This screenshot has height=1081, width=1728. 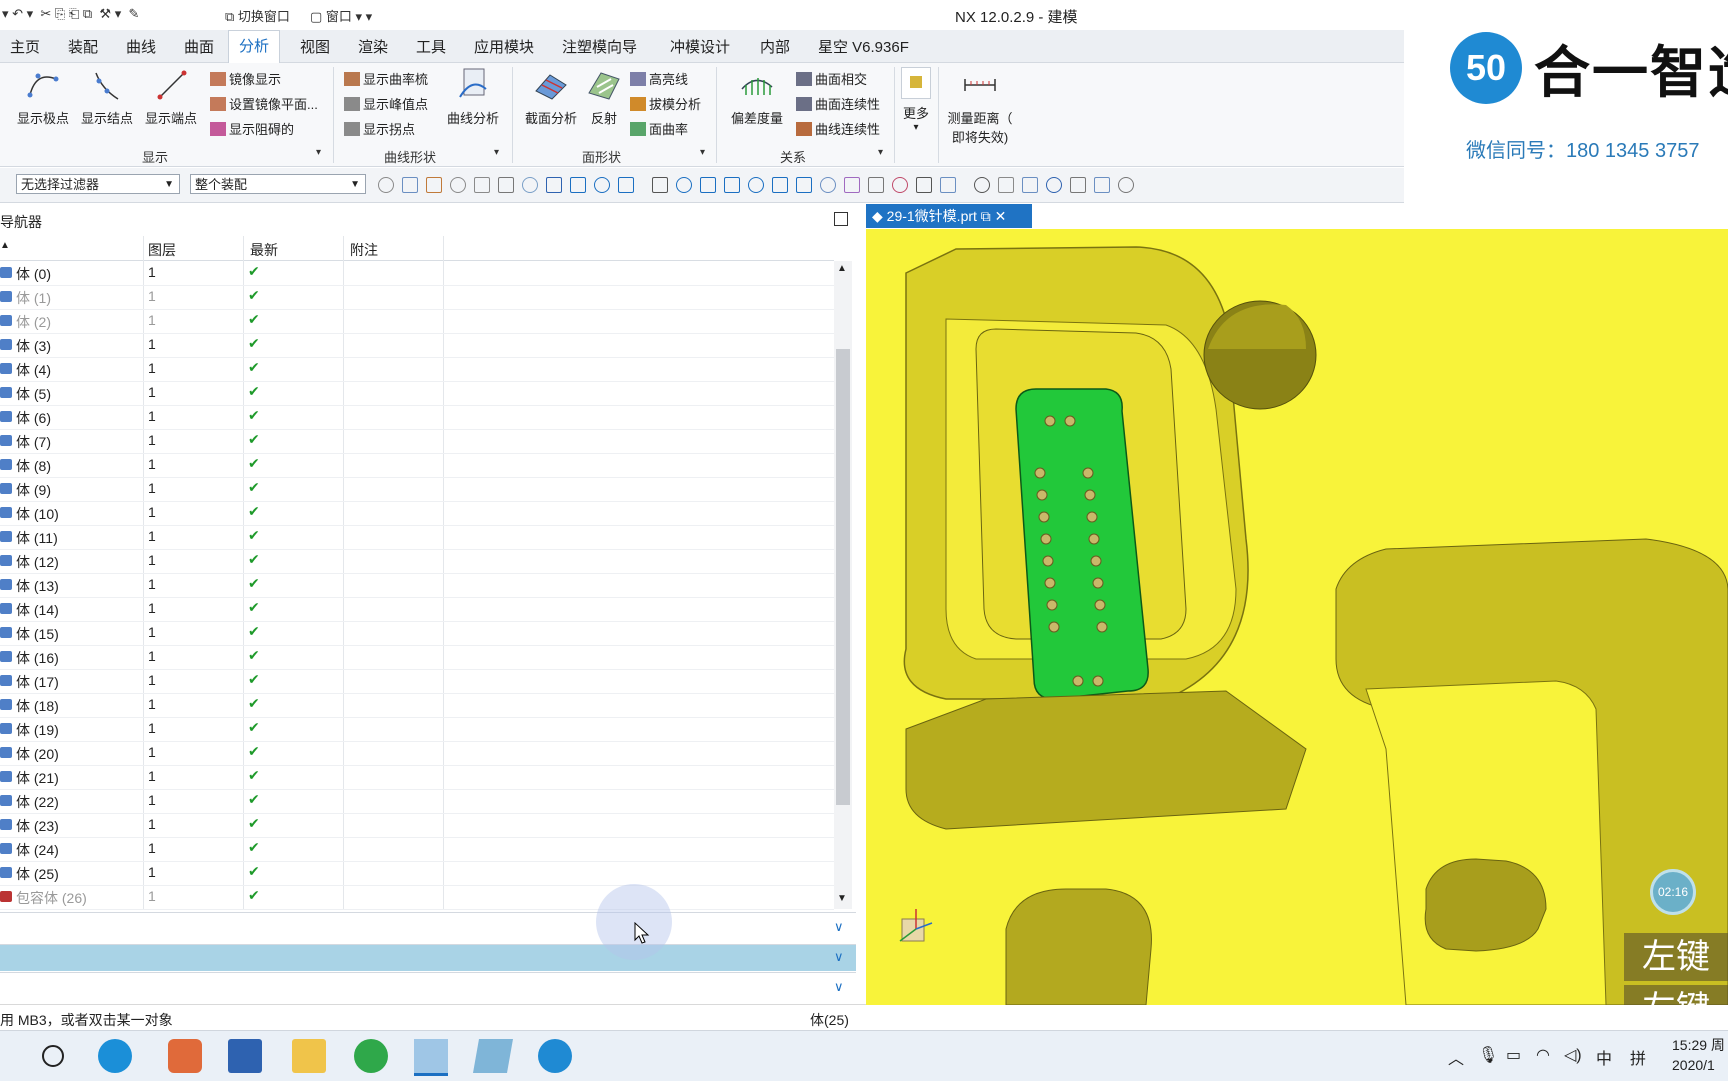 I want to click on measure-distance-button: 测量距离（ 即将失效), so click(x=980, y=106).